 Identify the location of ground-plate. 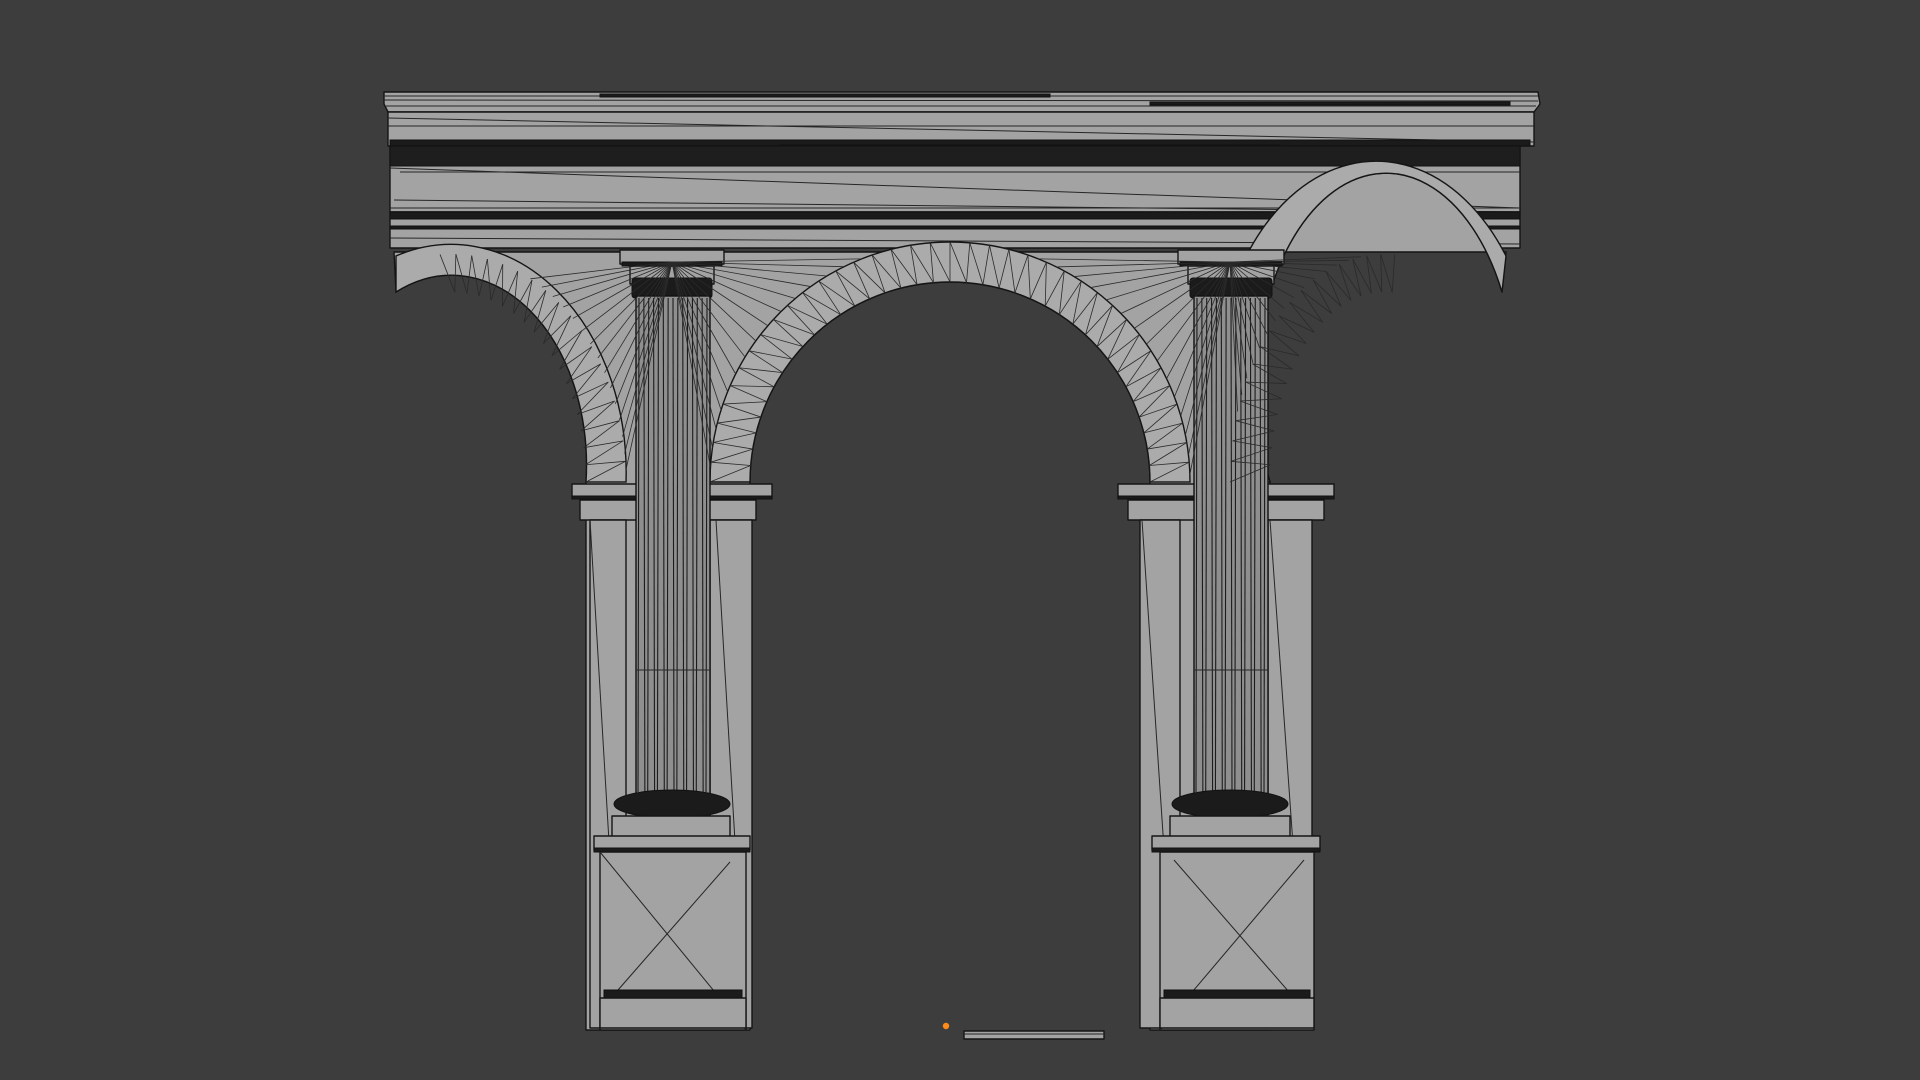
(1034, 1035).